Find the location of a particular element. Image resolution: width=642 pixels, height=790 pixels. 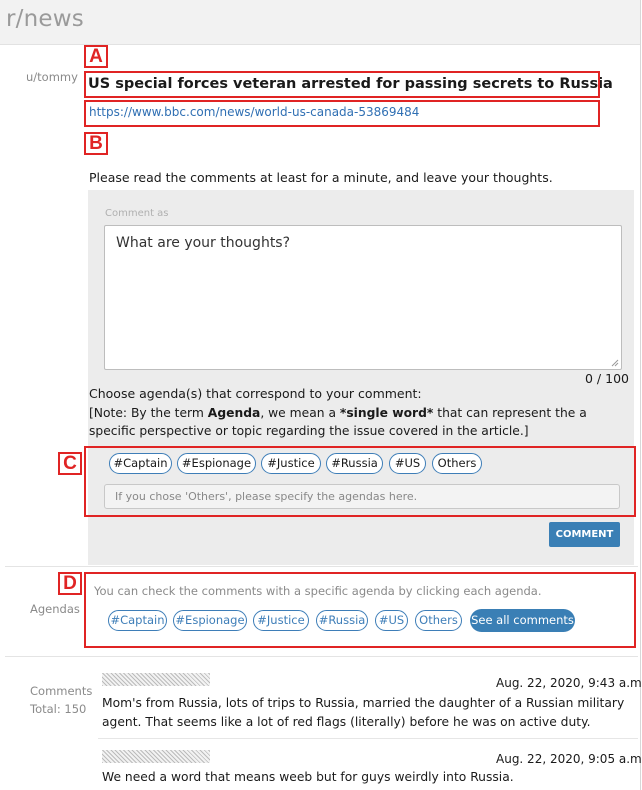

character-counter: 0 / 100 is located at coordinates (607, 378).